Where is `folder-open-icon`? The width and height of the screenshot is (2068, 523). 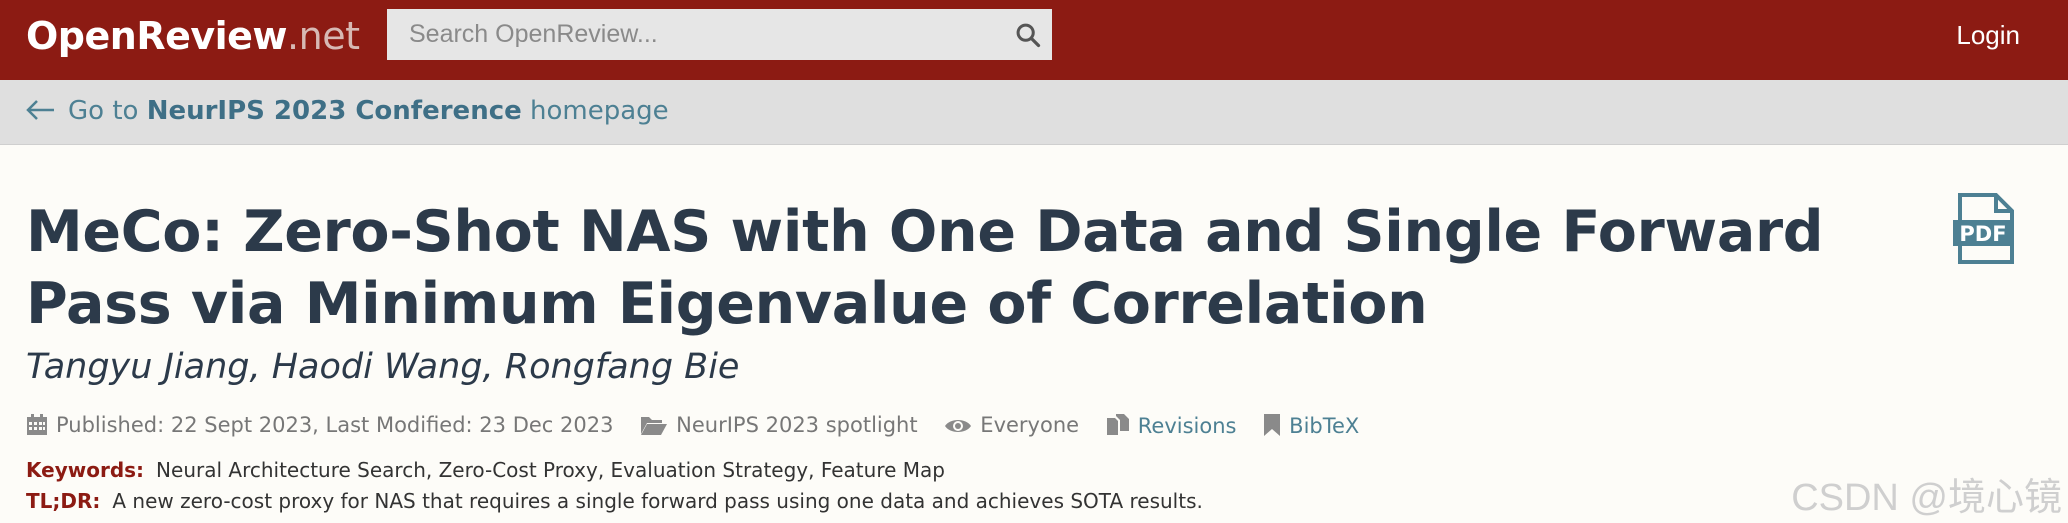 folder-open-icon is located at coordinates (654, 426).